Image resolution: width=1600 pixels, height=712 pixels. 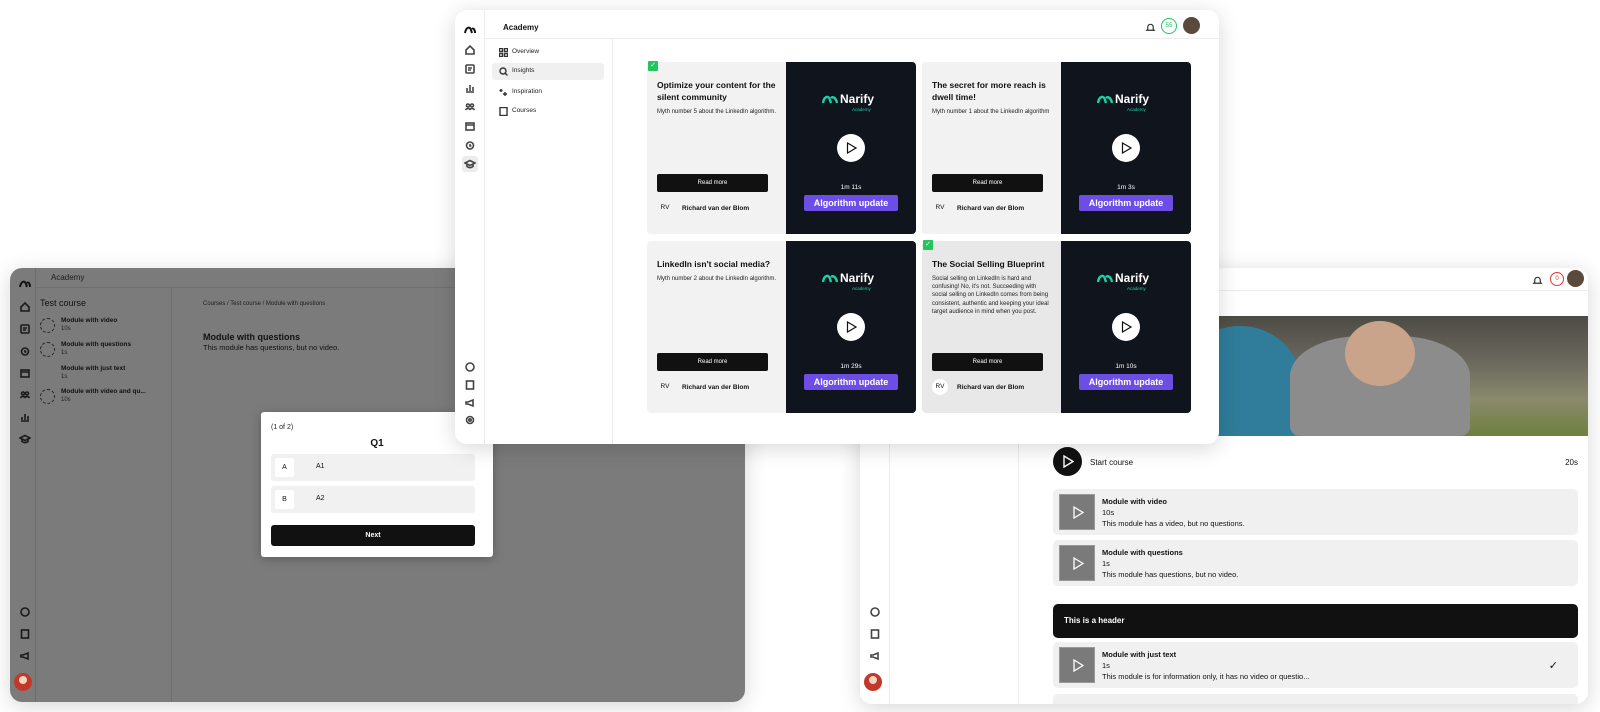 I want to click on settings-icon, so click(x=470, y=420).